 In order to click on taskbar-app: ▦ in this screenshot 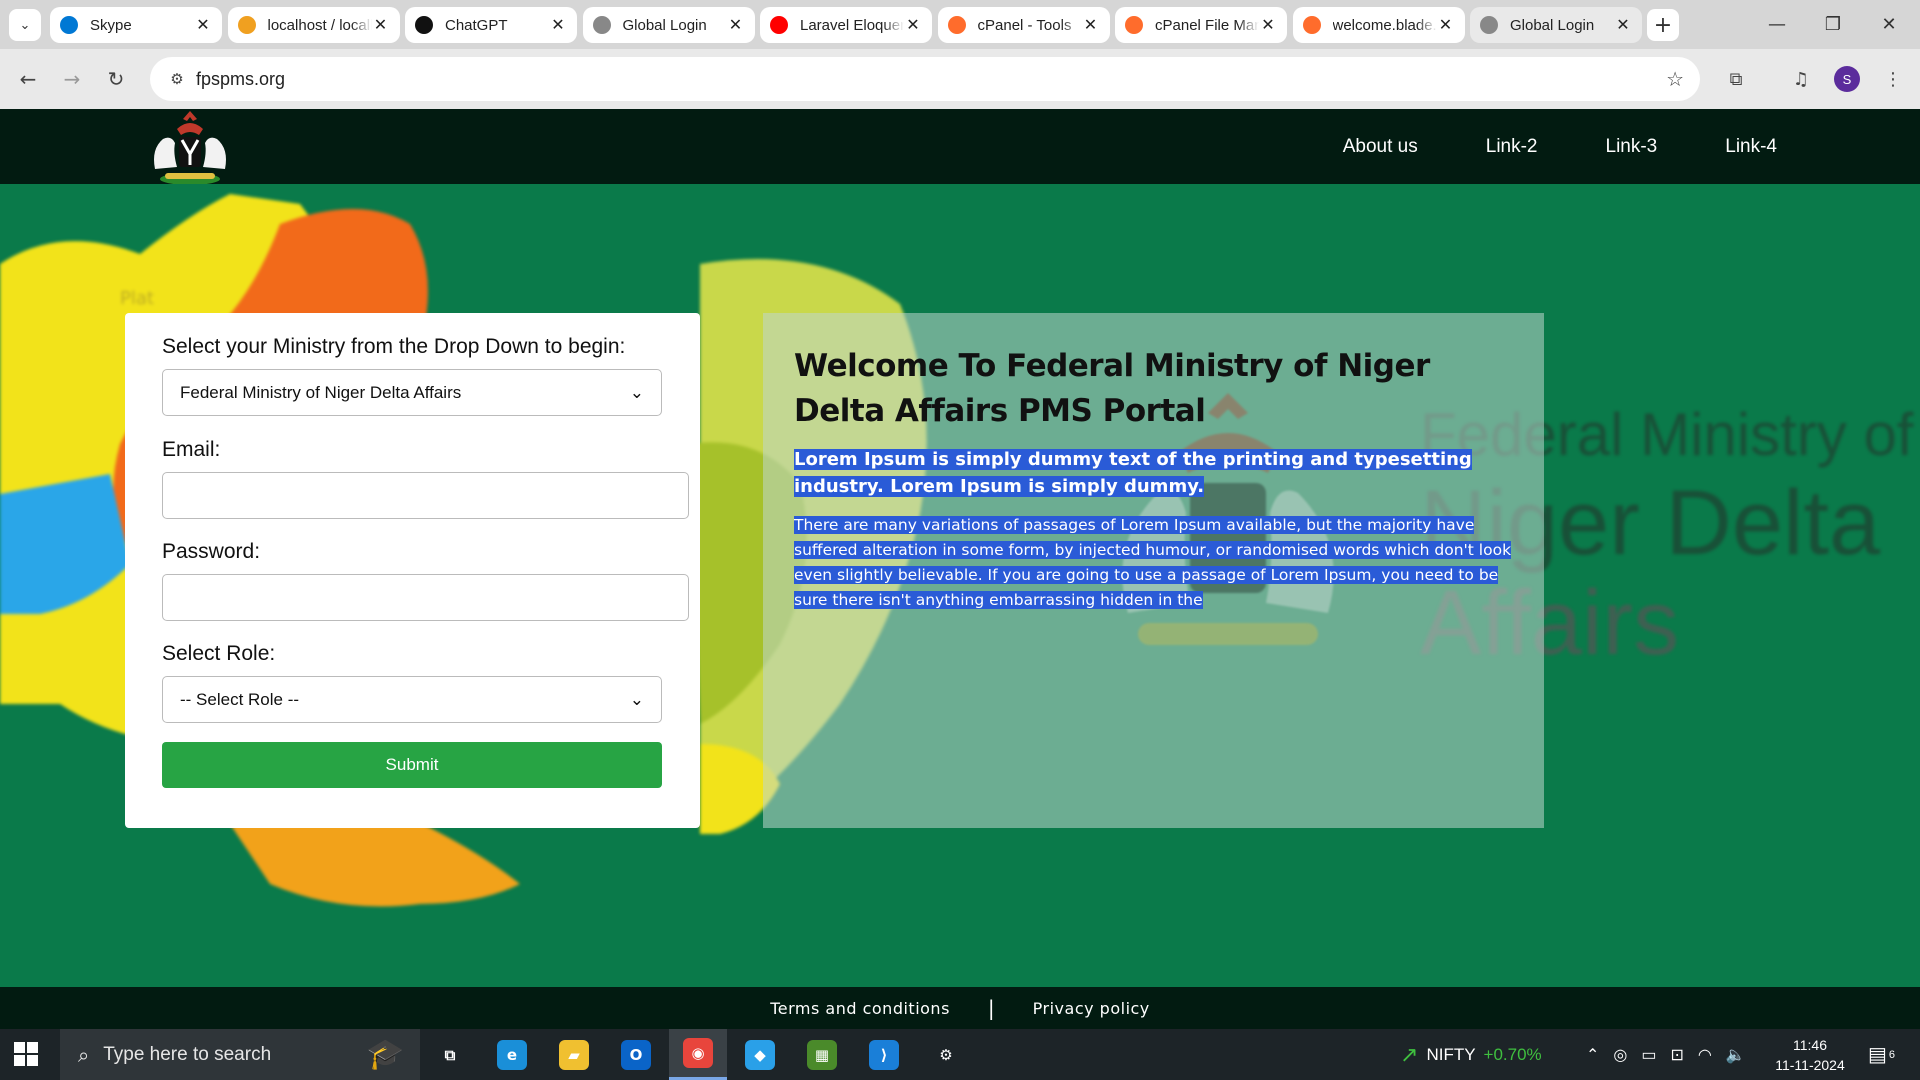, I will do `click(822, 1054)`.